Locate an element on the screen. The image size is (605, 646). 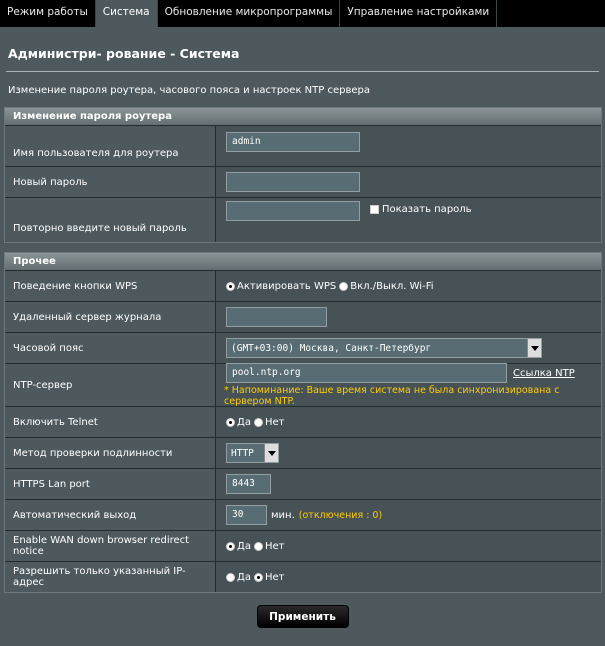
new-password-row: Новый пароль is located at coordinates (303, 181).